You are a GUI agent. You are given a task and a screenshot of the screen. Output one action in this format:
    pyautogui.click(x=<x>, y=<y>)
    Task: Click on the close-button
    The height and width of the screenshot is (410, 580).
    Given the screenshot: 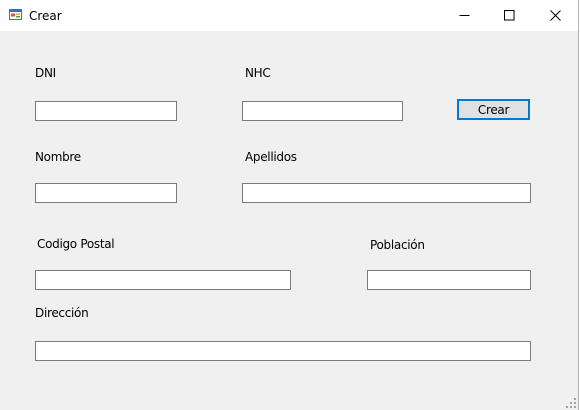 What is the action you would take?
    pyautogui.click(x=555, y=15)
    